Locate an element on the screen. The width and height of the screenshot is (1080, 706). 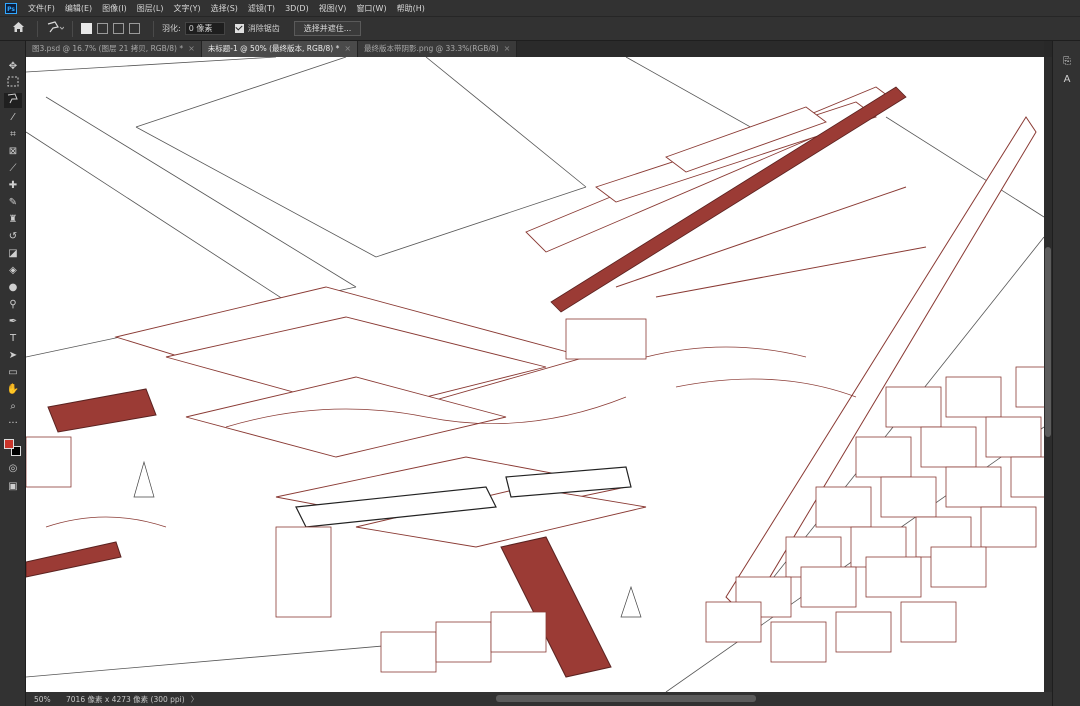
tab-document-1: 图3.psd @ 16.7% (图层 21 拷贝, RGB/8) * × is located at coordinates (114, 49).